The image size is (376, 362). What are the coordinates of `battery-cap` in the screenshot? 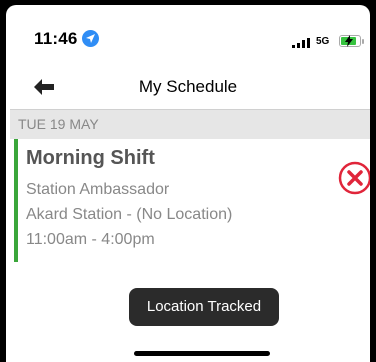 It's located at (363, 41).